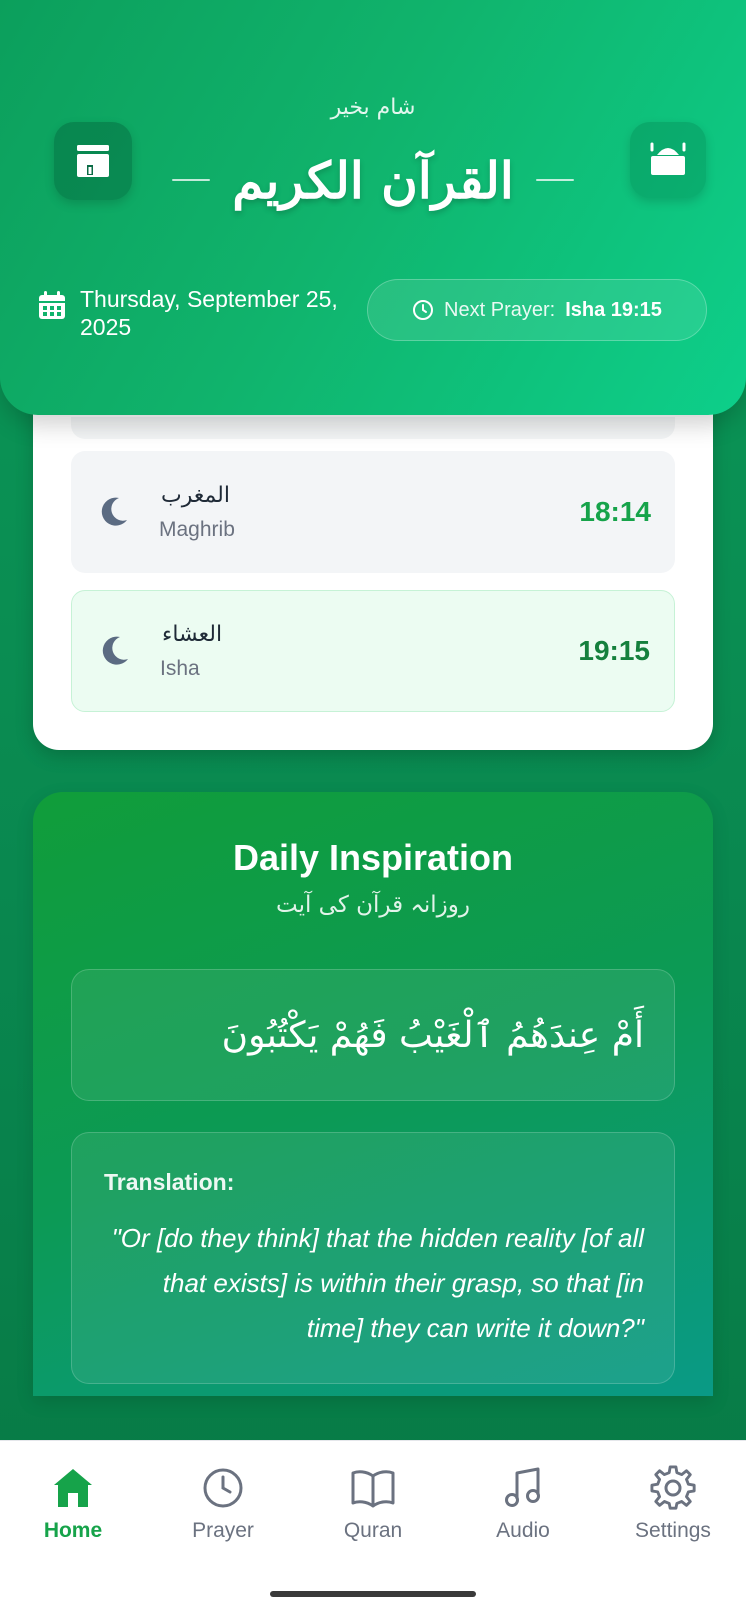 This screenshot has width=746, height=1600. Describe the element at coordinates (73, 1488) in the screenshot. I see `home-icon` at that location.